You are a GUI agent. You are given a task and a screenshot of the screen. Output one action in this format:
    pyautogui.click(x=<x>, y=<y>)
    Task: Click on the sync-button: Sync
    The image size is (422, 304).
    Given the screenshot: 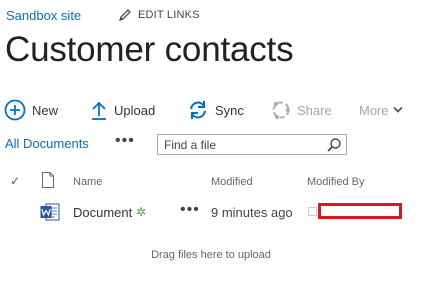 What is the action you would take?
    pyautogui.click(x=215, y=110)
    